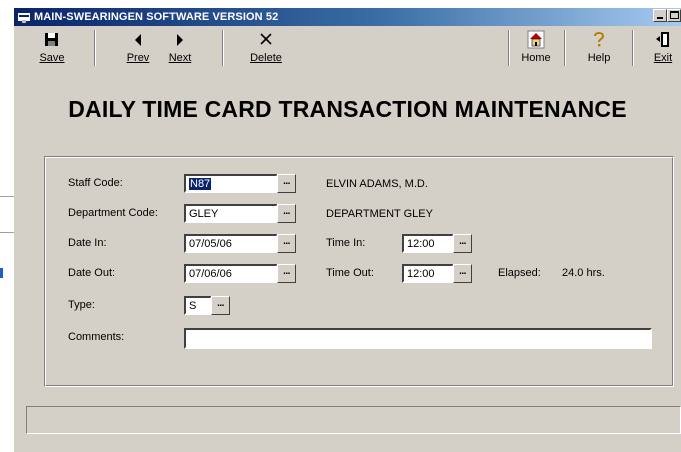 This screenshot has height=452, width=681. I want to click on type-label: Type:, so click(81, 305).